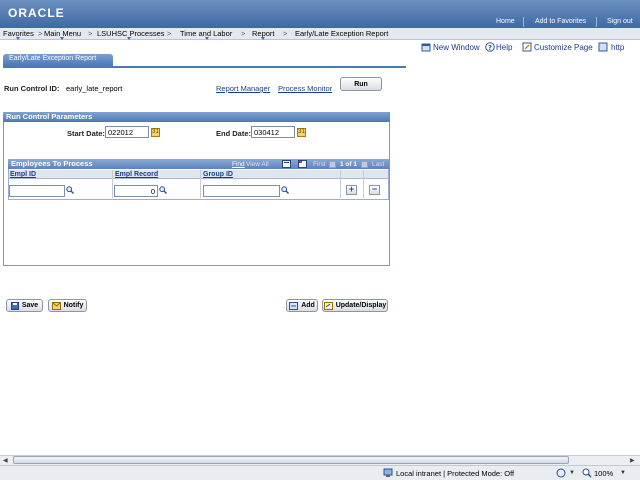 The height and width of the screenshot is (480, 640). Describe the element at coordinates (561, 473) in the screenshot. I see `protected-mode-icon` at that location.